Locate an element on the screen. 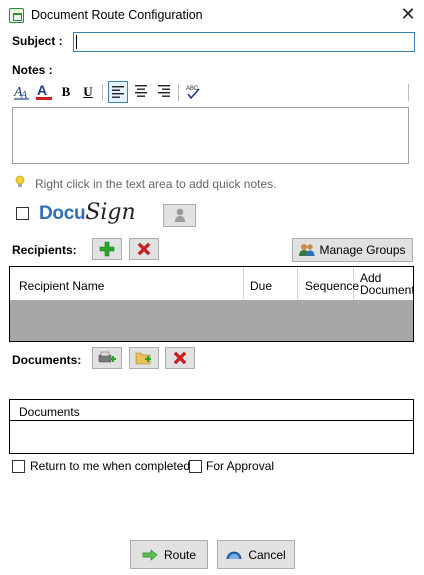 This screenshot has height=575, width=424. route-label: Route is located at coordinates (180, 554).